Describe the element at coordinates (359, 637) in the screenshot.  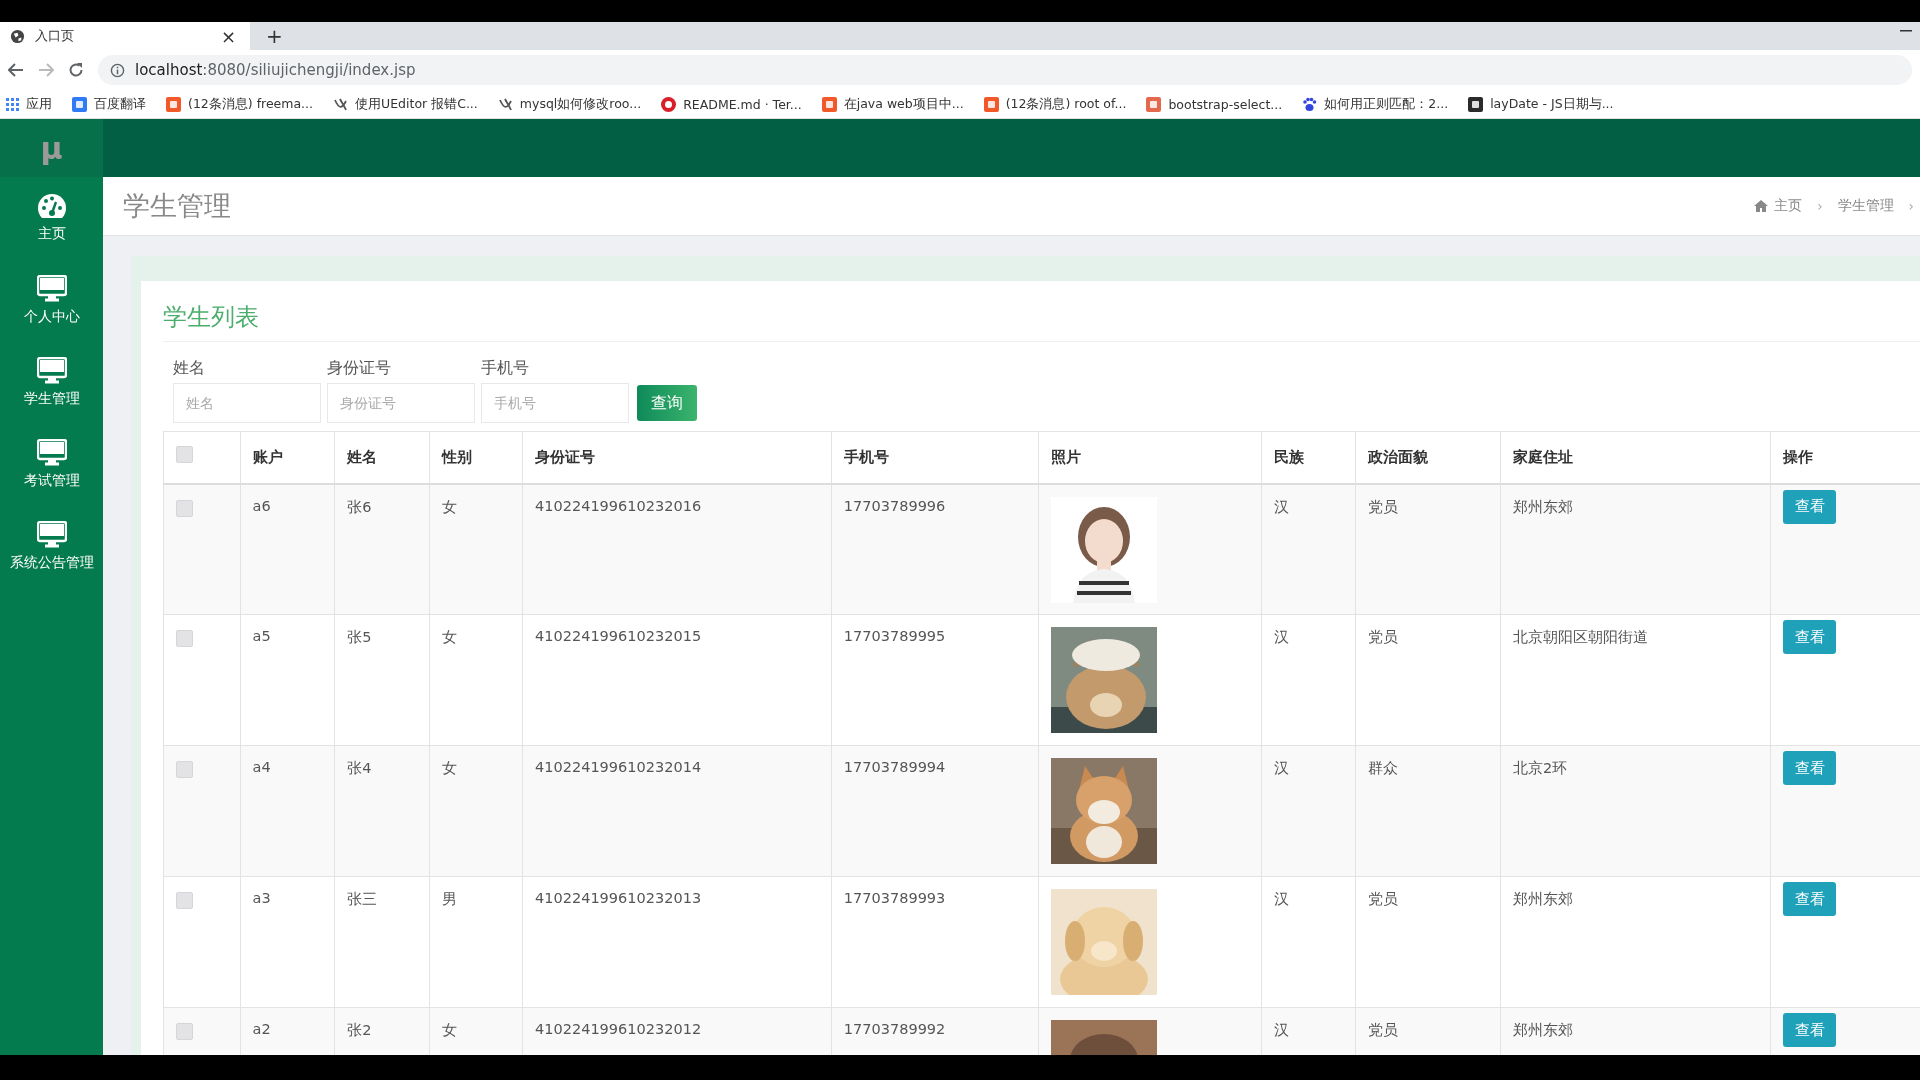
I see `table-cell: 张5` at that location.